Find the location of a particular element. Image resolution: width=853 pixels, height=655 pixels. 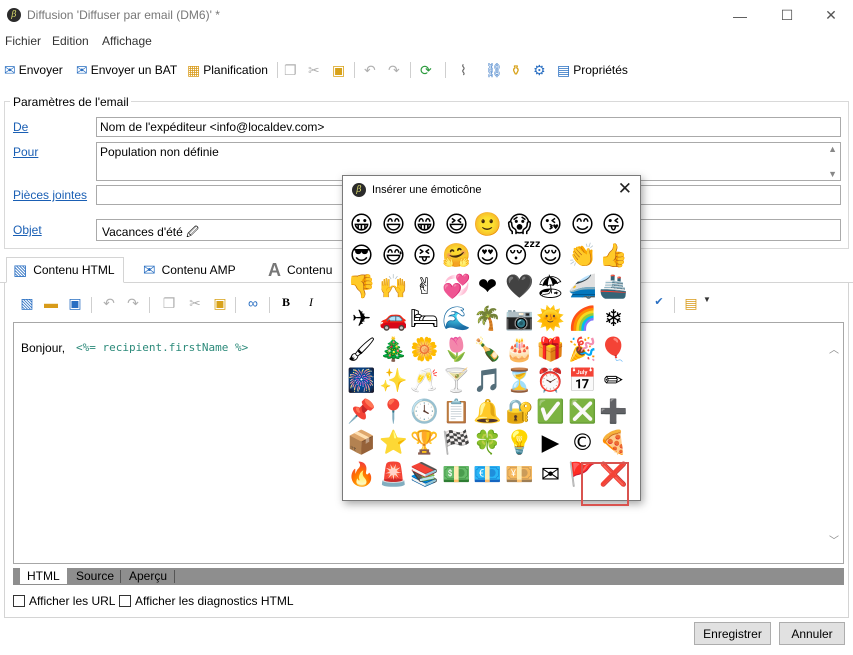

emoji-item: ✈ is located at coordinates (361, 319).